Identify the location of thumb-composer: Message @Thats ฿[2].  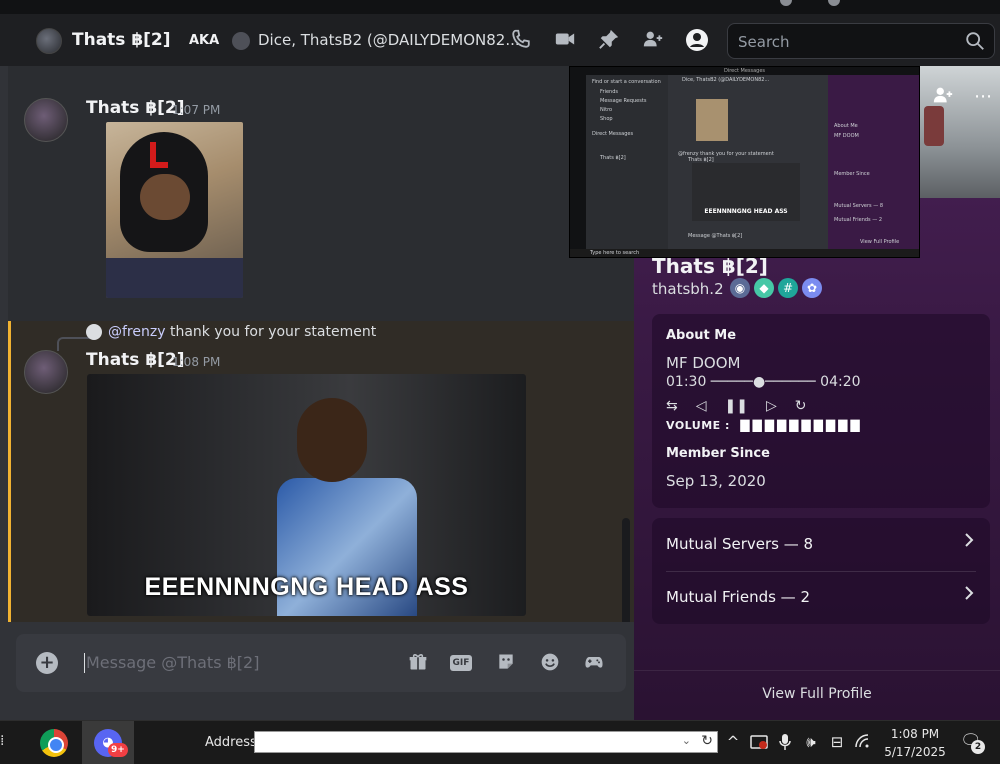
(715, 236).